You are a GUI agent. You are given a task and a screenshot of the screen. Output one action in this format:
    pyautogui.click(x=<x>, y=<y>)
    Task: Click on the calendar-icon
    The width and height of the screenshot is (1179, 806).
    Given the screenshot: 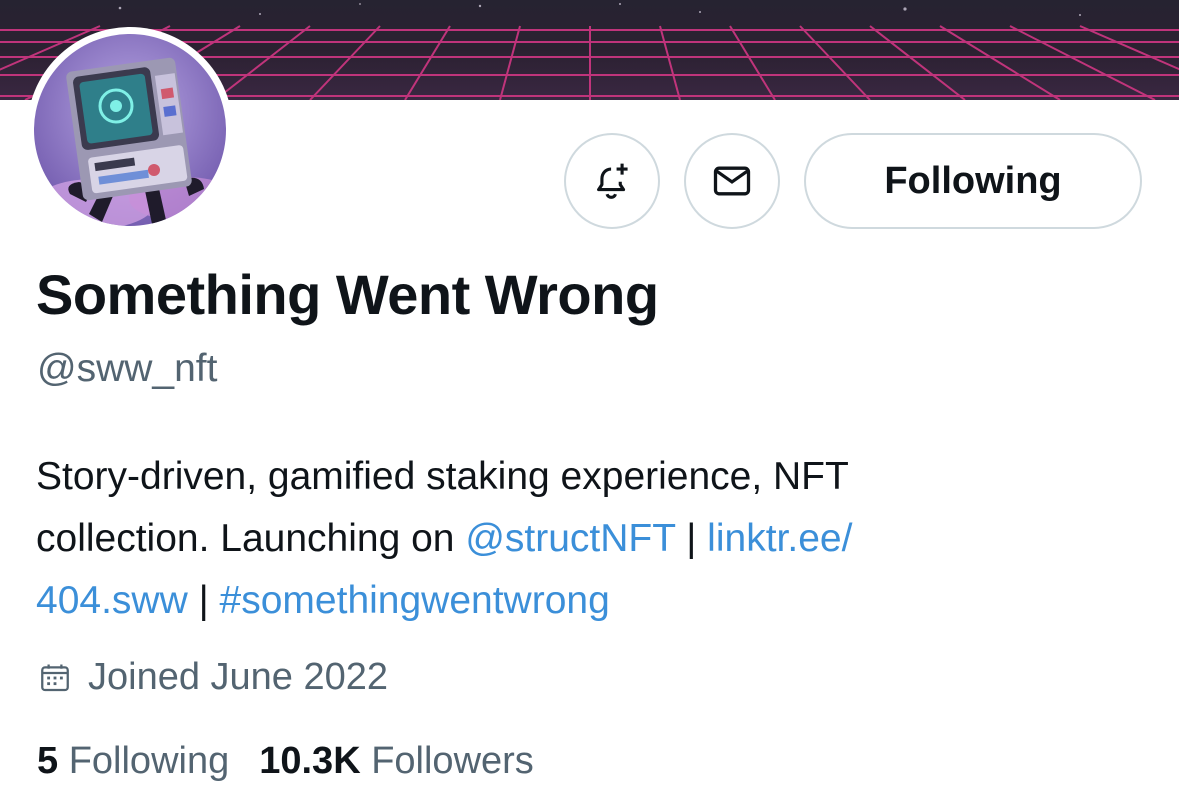 What is the action you would take?
    pyautogui.click(x=55, y=677)
    